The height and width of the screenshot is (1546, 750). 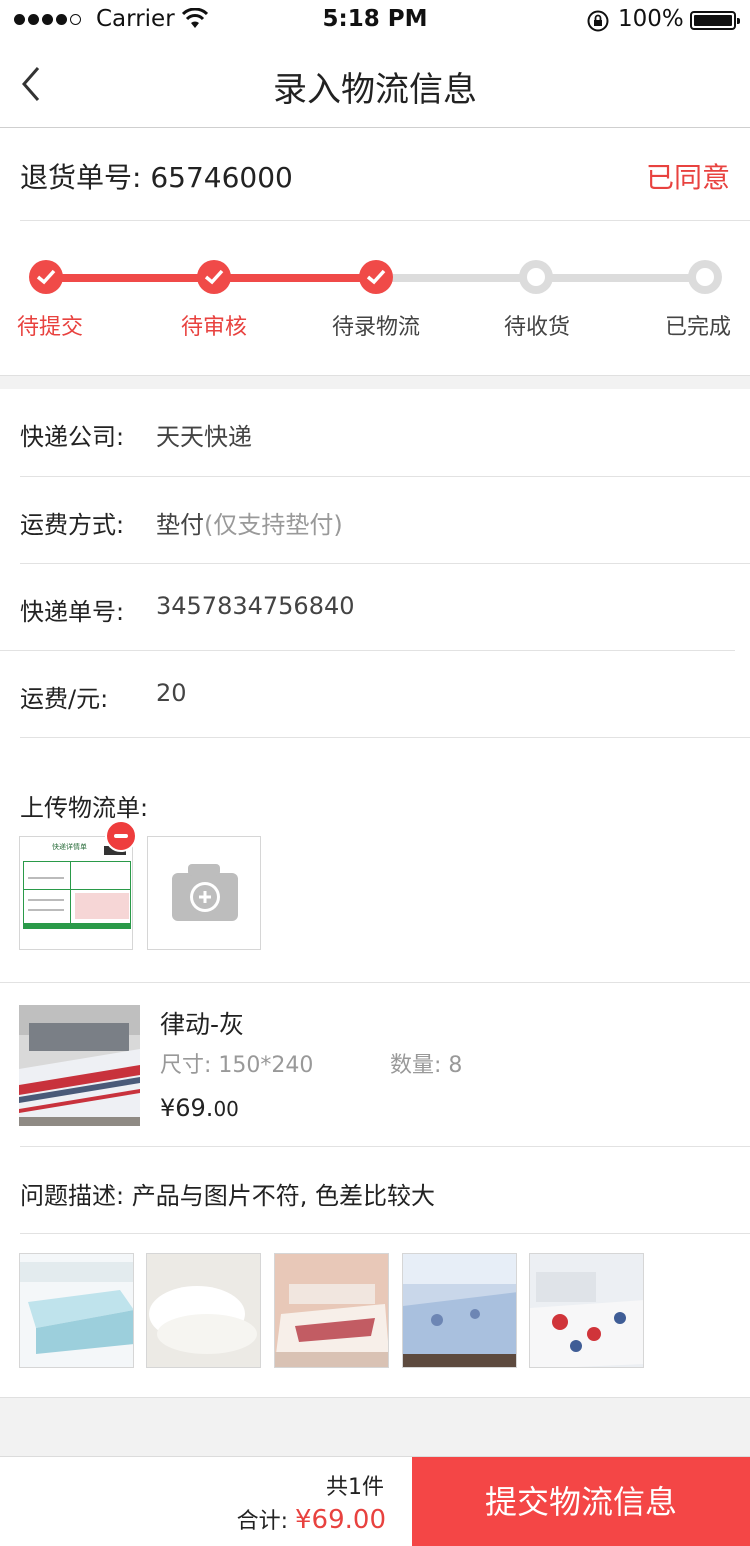 I want to click on shipping-fee-row: 运费/元: 20, so click(x=375, y=694).